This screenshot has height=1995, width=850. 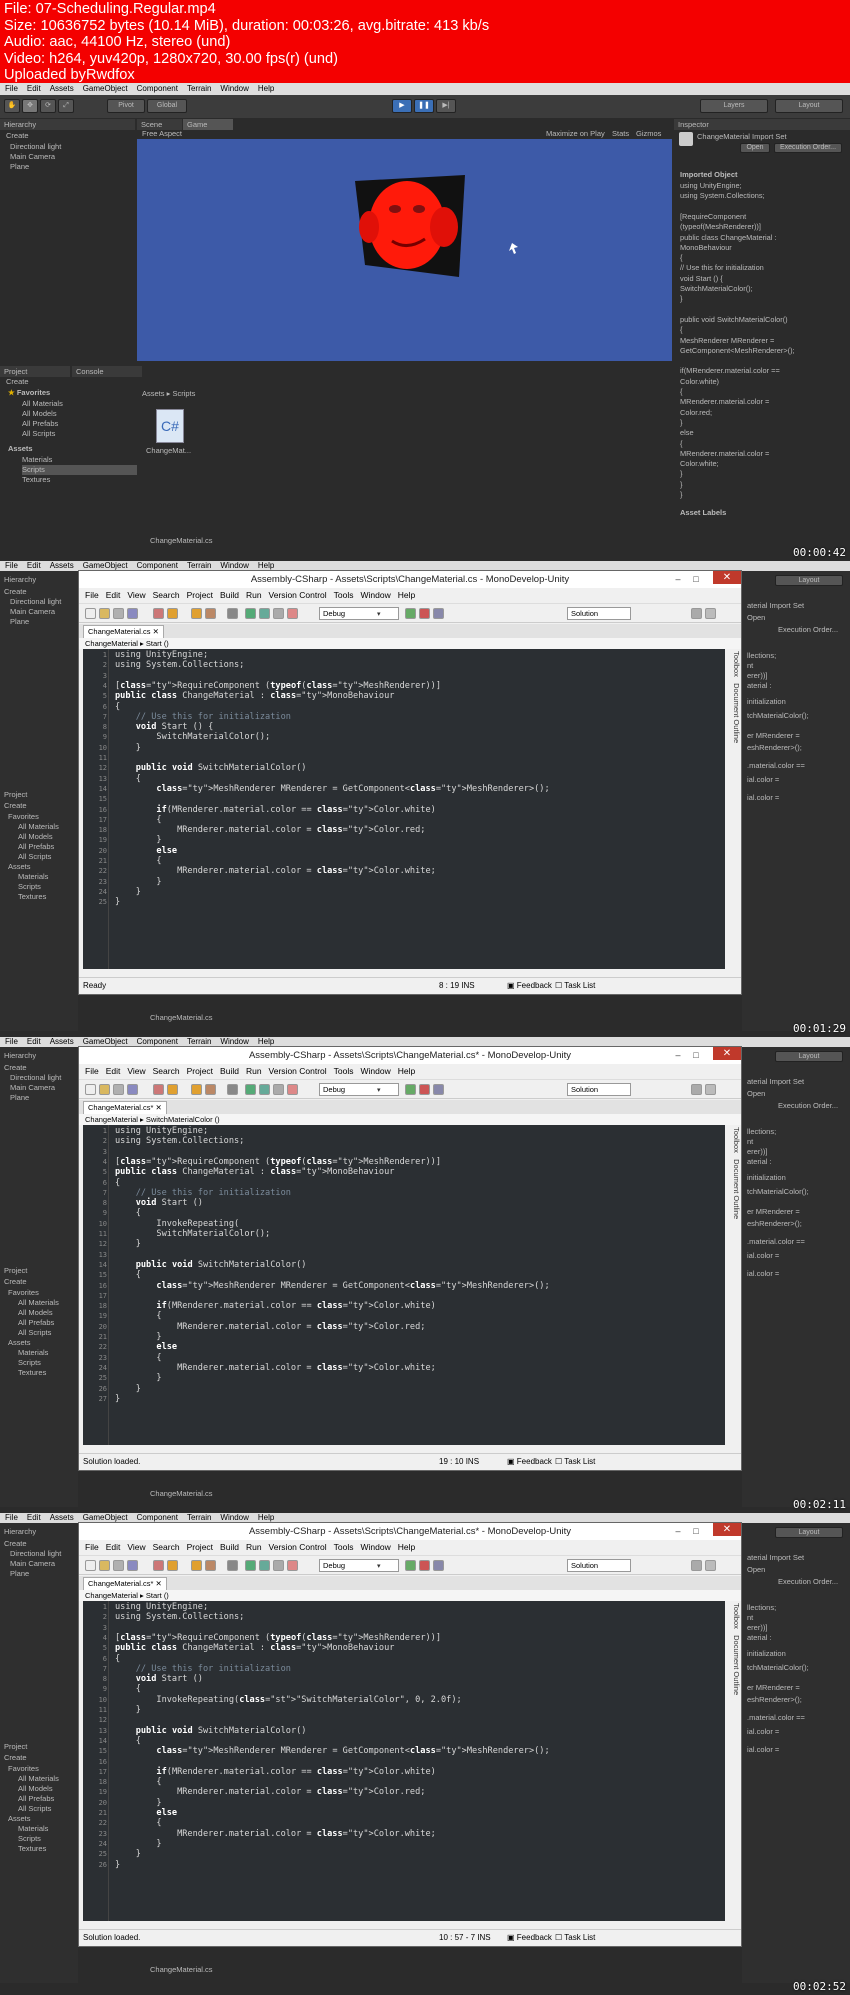 I want to click on open-file-icon, so click(x=104, y=1089).